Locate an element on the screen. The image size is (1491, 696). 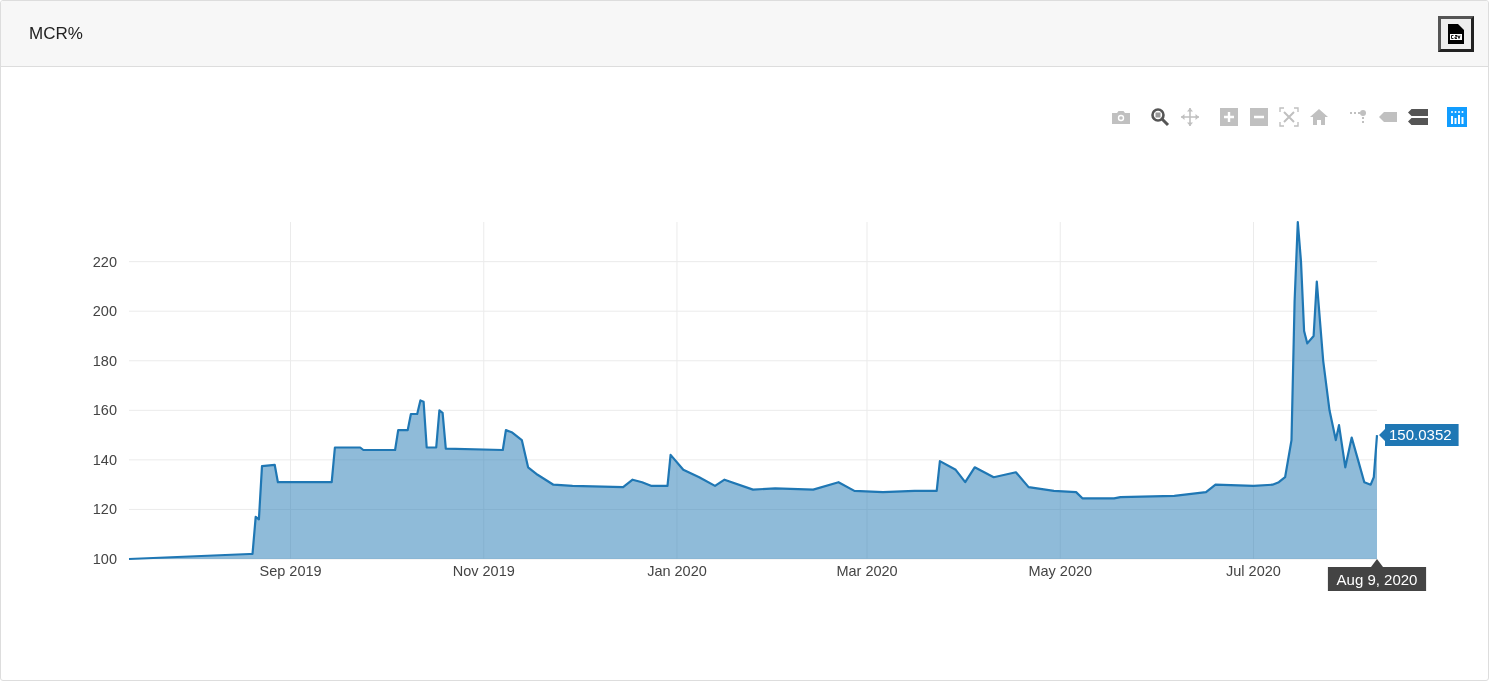
bar-chart-logo-icon is located at coordinates (1457, 117).